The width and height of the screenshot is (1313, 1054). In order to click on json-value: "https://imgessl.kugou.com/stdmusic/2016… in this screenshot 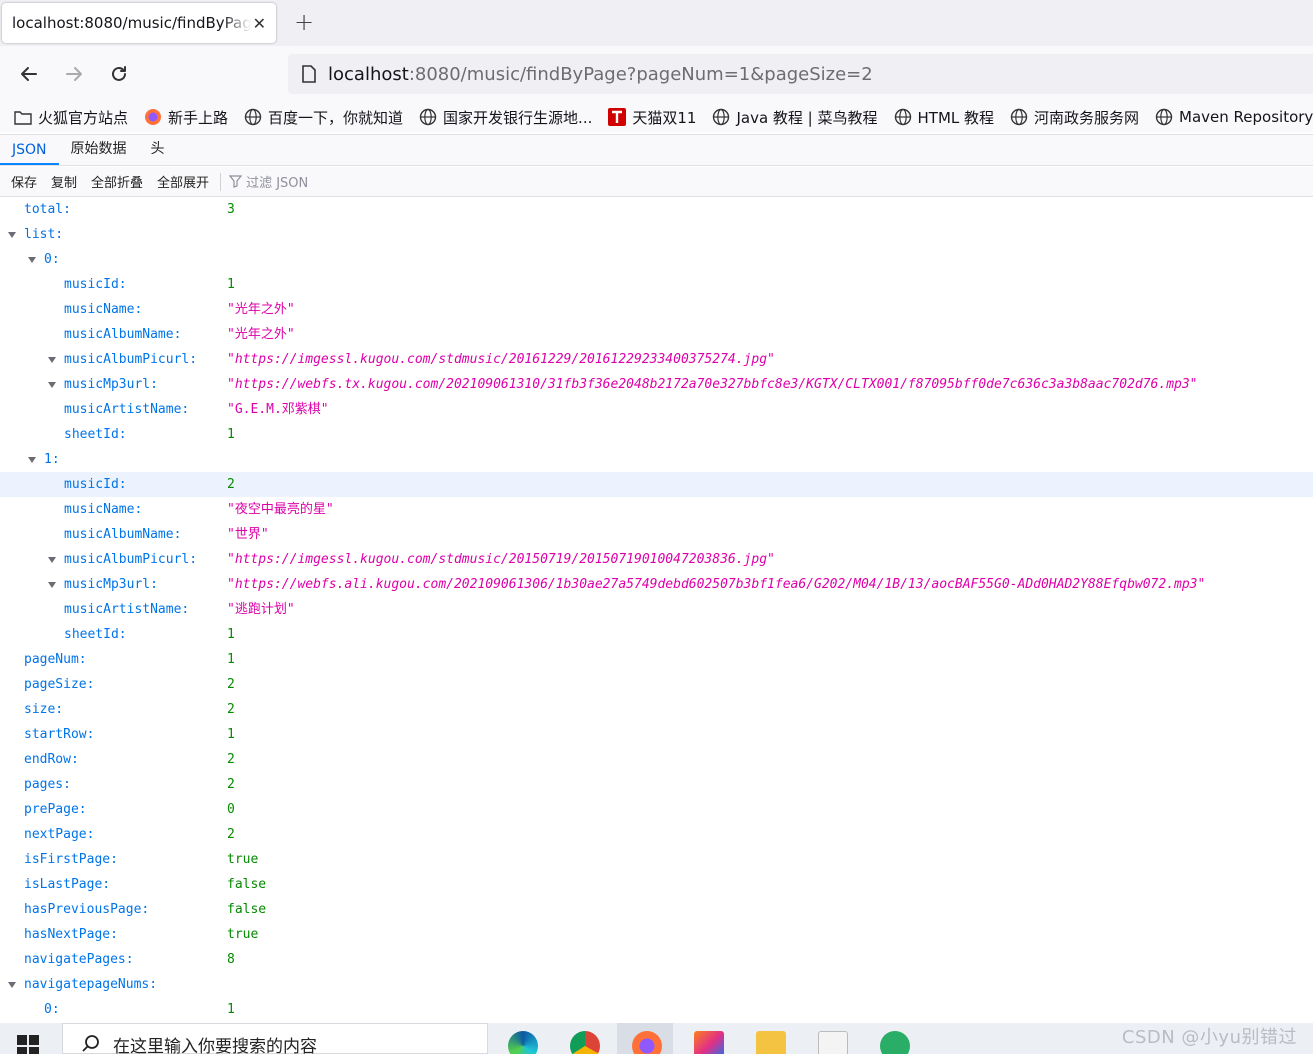, I will do `click(501, 359)`.